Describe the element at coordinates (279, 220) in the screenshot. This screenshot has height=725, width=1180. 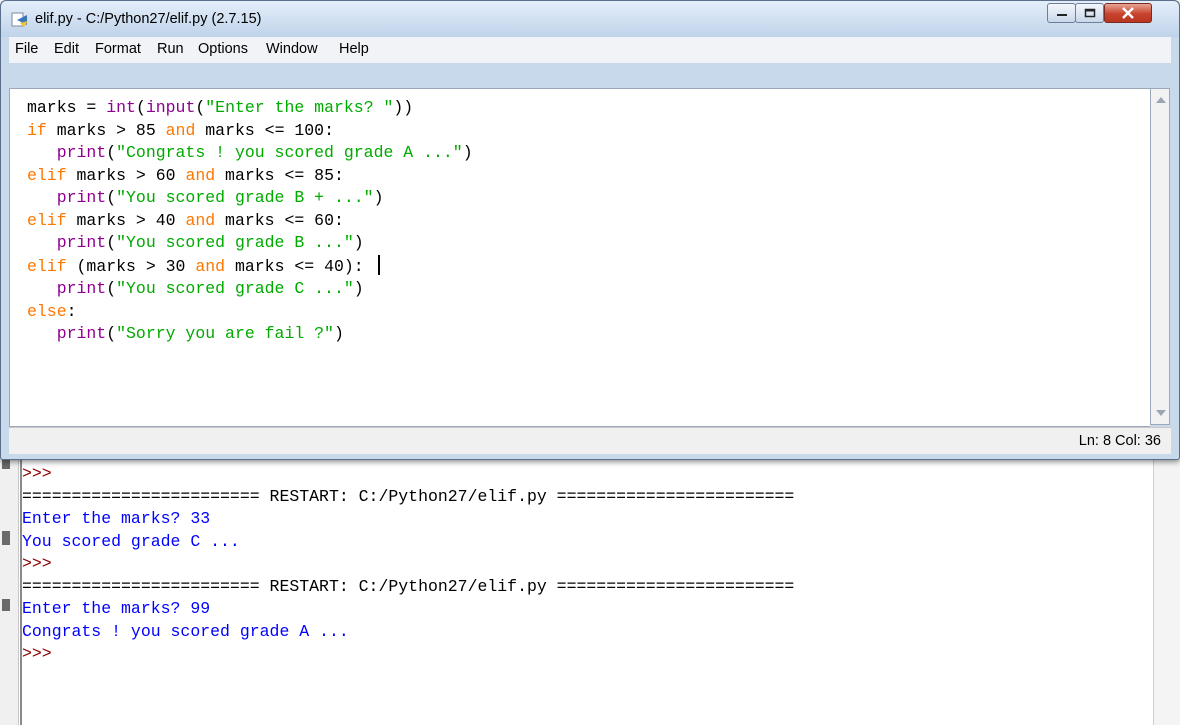
I see `code-token: marks <= 60:` at that location.